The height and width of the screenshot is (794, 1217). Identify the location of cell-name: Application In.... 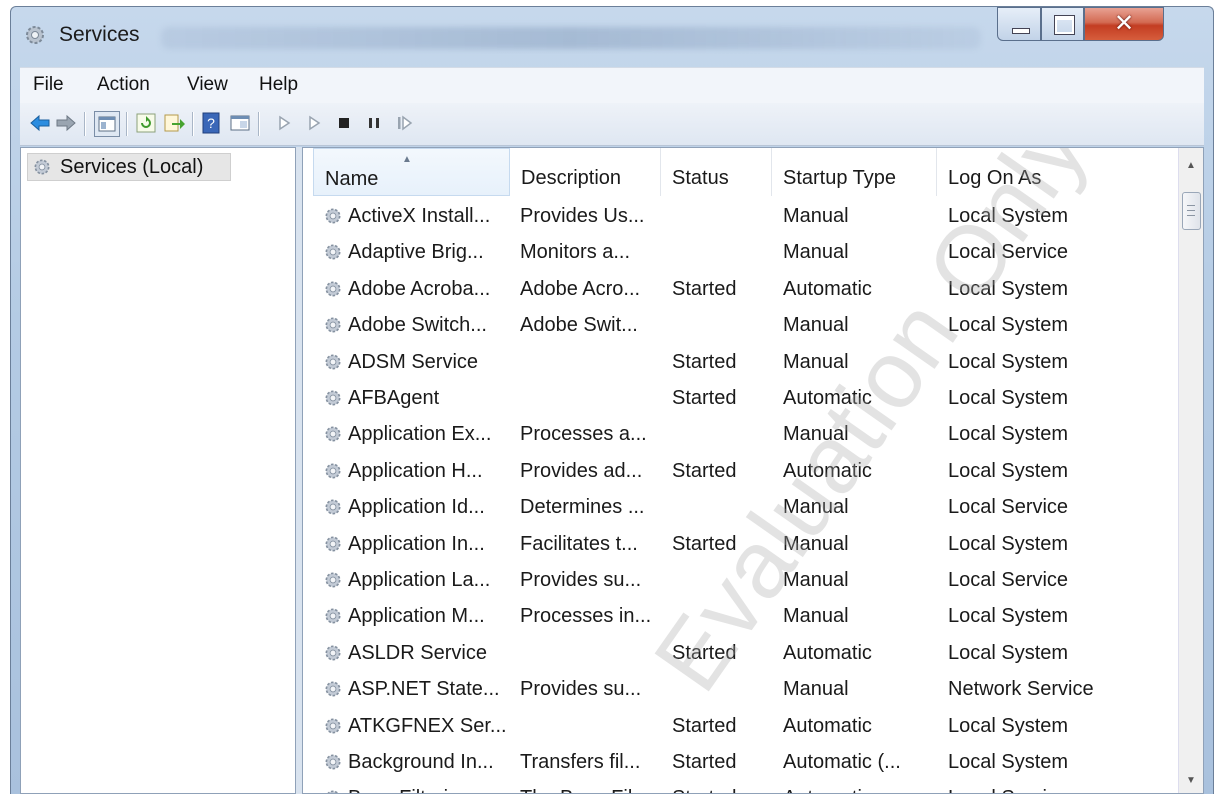
(416, 543).